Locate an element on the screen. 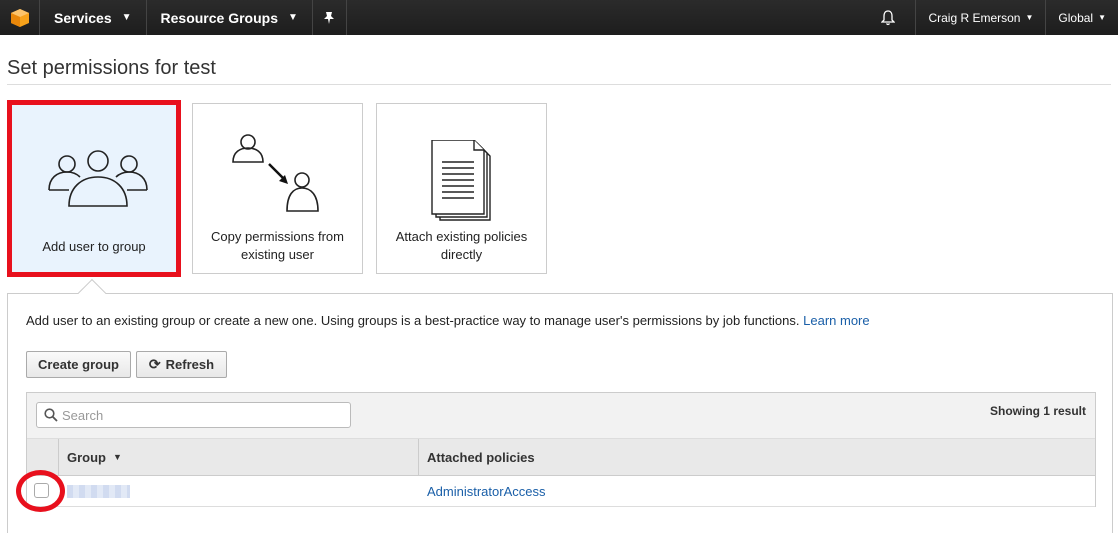  column-header-group: Group ▼ is located at coordinates (239, 457).